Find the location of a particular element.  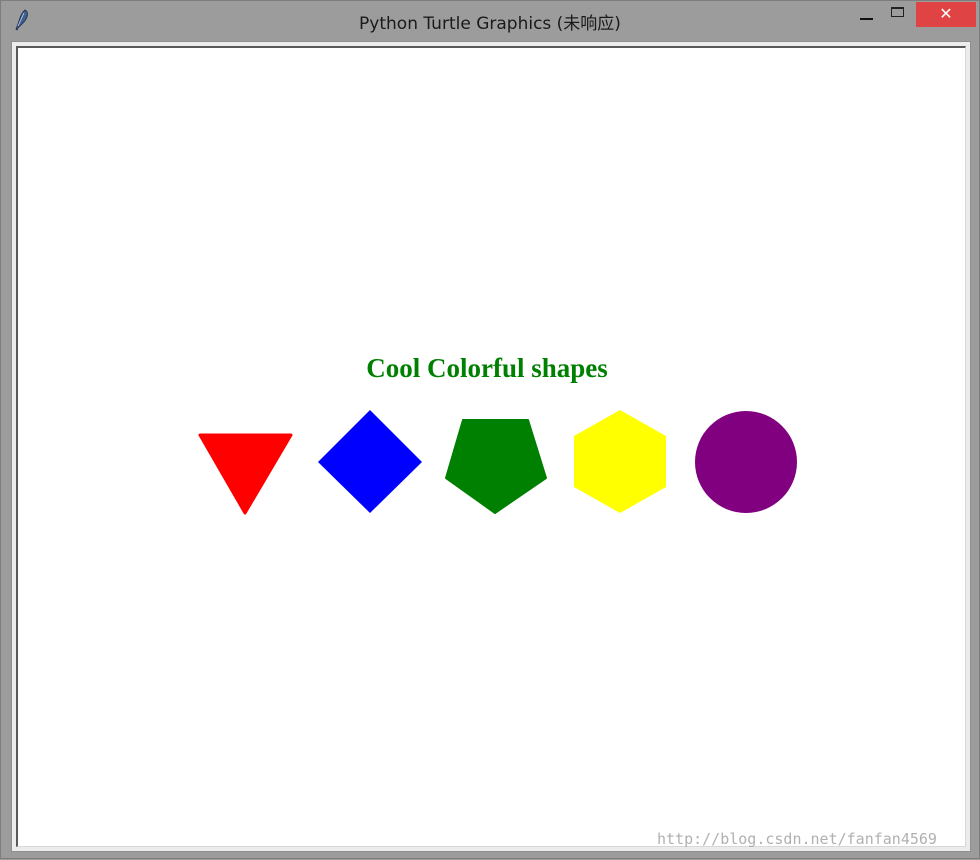

hexagon-shape is located at coordinates (620, 461).